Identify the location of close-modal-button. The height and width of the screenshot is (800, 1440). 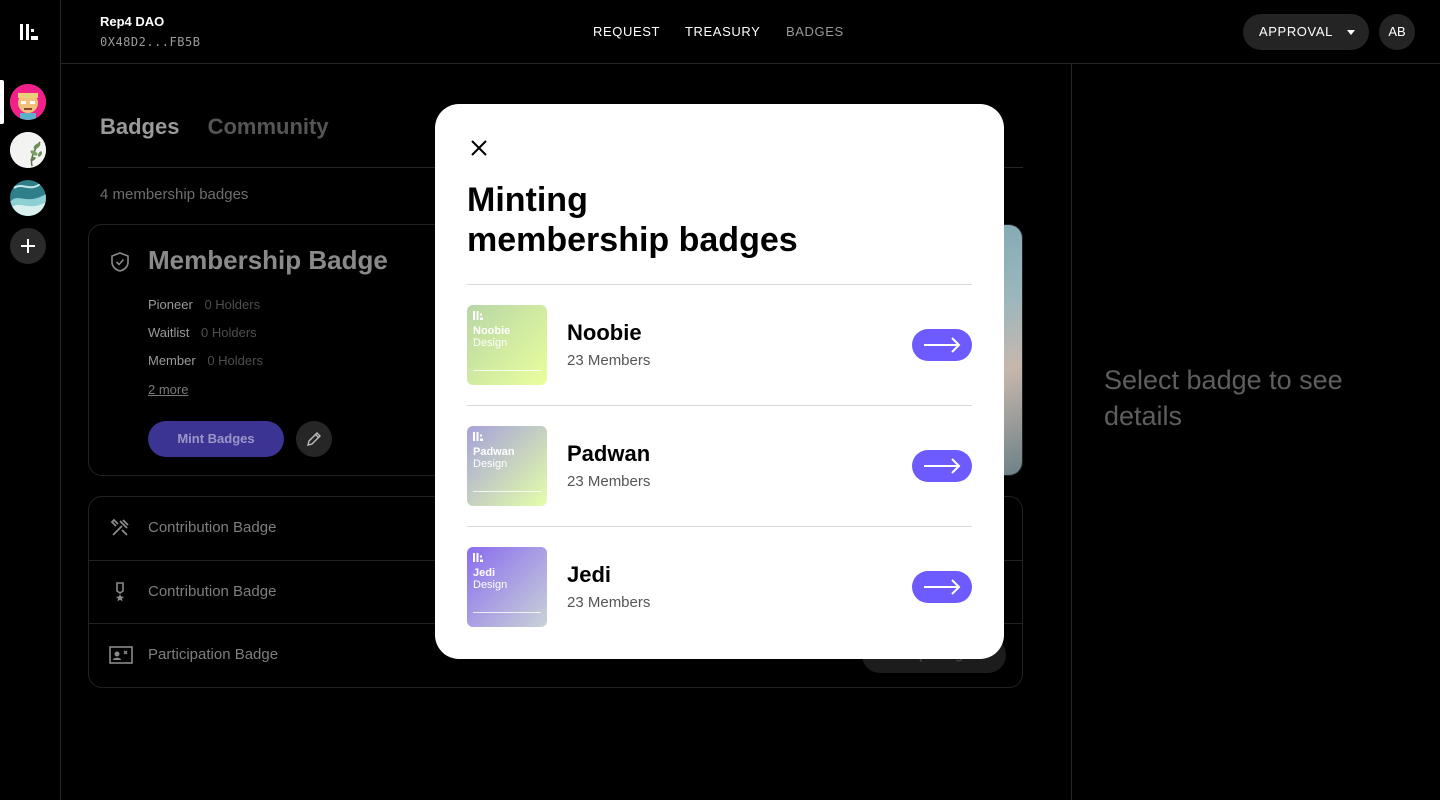
(479, 148).